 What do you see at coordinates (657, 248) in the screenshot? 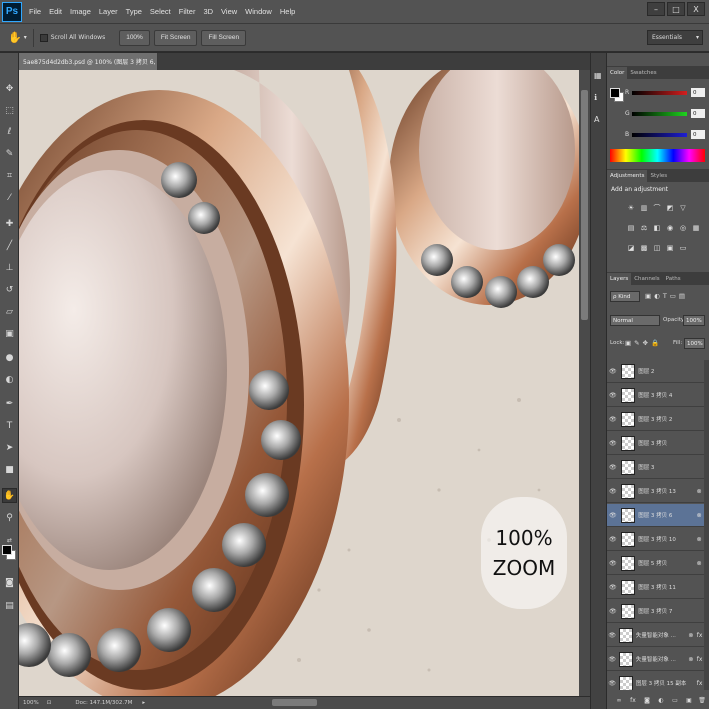
I see `threshold-icon: ◫` at bounding box center [657, 248].